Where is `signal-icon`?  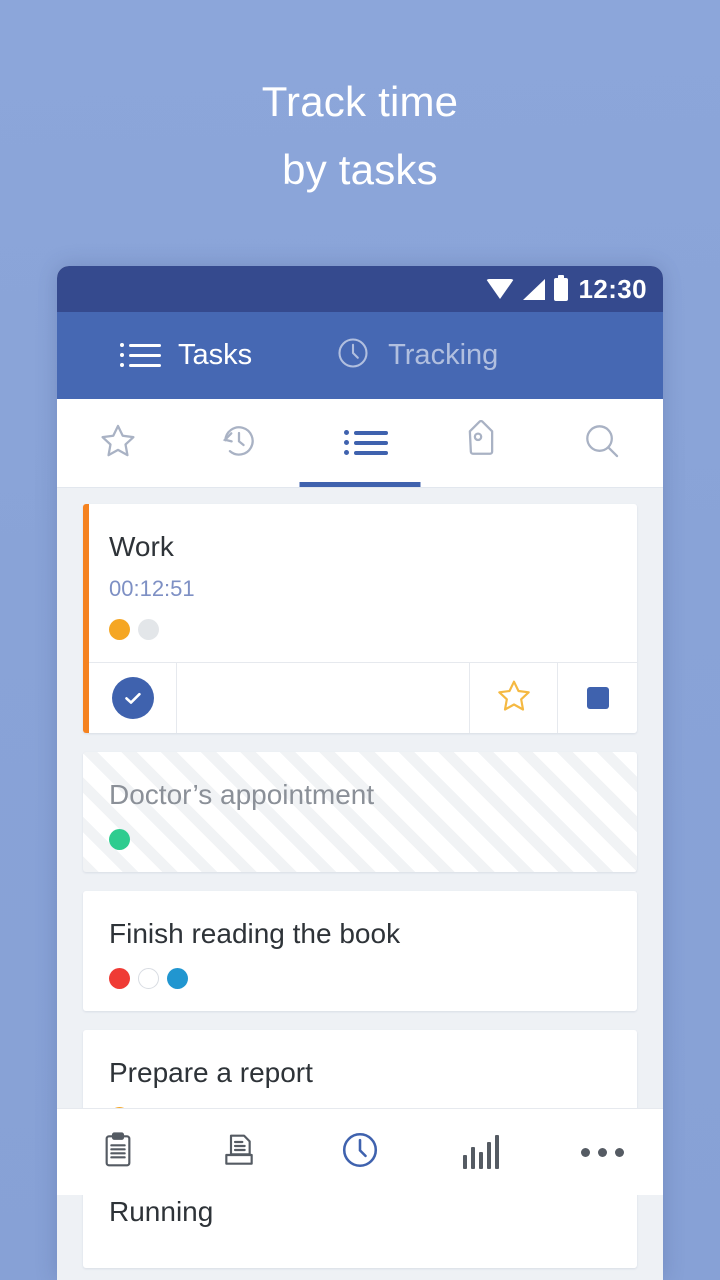
signal-icon is located at coordinates (533, 289).